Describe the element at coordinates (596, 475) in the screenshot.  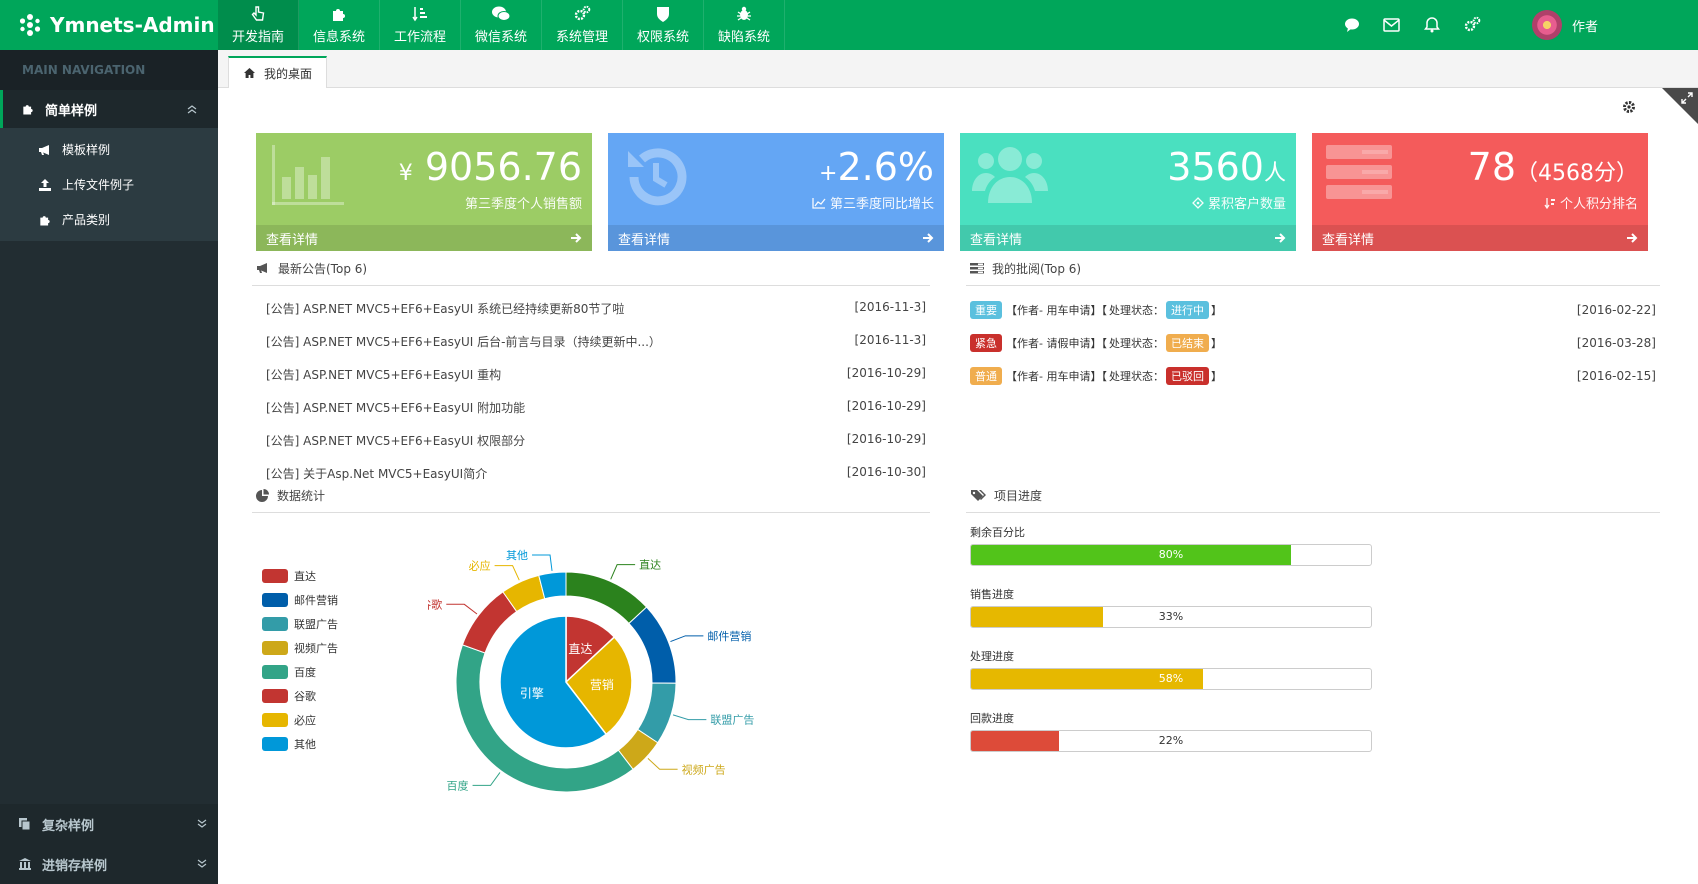
I see `notice-item: [公告] 关于Asp.Net MVC5+EasyUI简介 [2016-10-30]` at that location.